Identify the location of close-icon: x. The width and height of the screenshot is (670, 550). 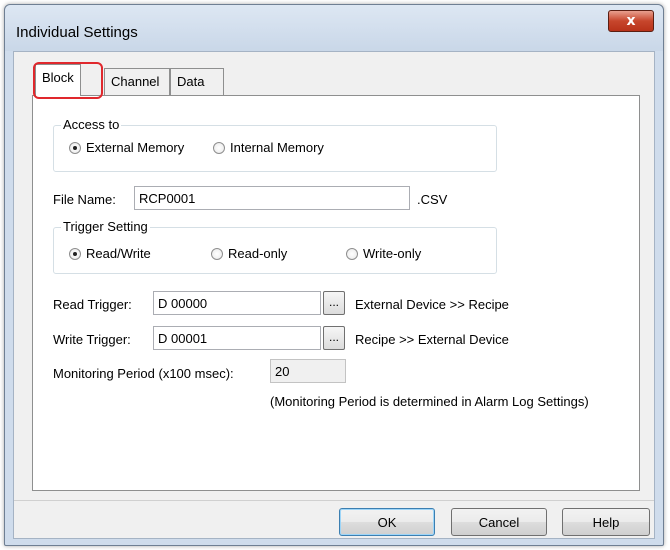
(631, 21).